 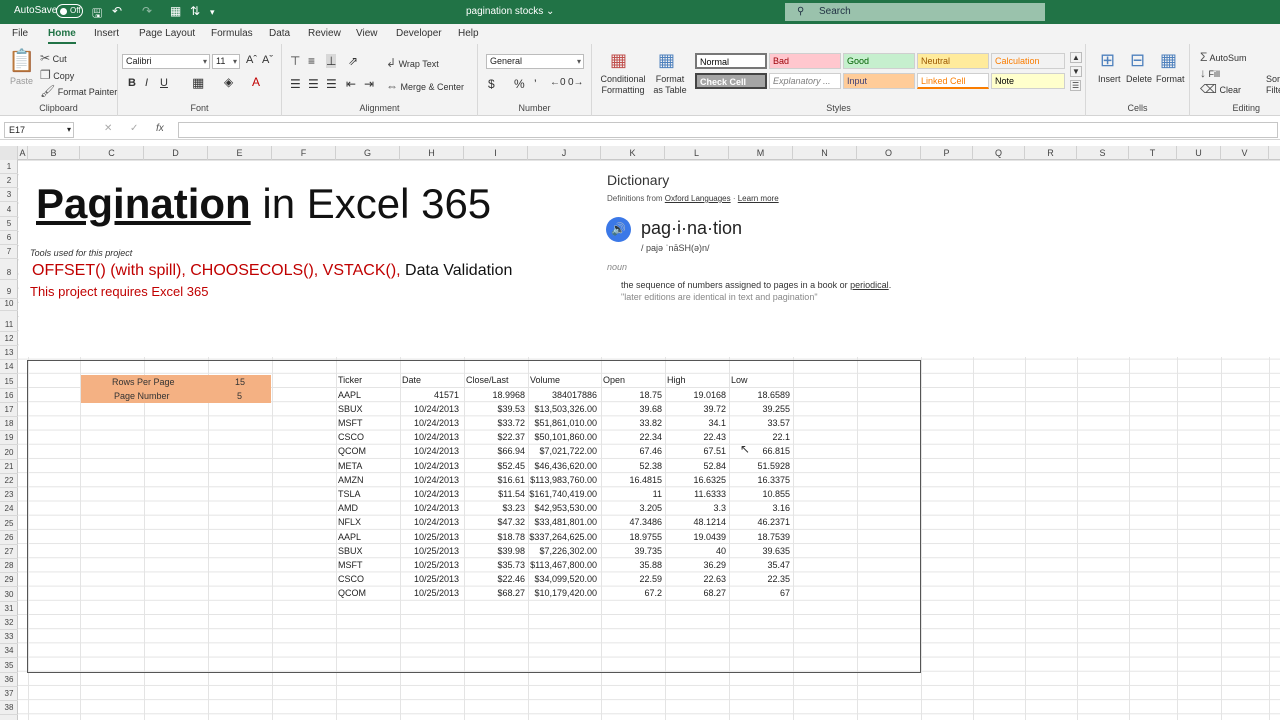 I want to click on cell-close: $47.32, so click(x=494, y=522).